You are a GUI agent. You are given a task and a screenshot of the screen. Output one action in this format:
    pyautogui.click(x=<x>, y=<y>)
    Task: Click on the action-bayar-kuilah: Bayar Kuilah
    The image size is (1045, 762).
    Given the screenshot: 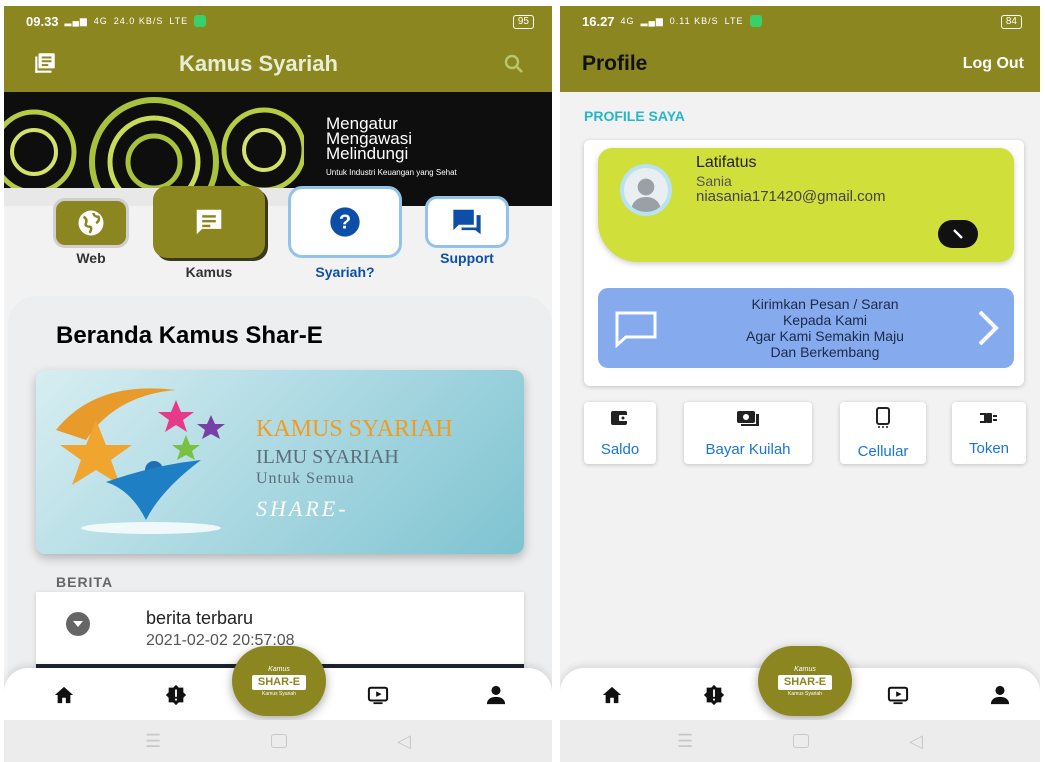 What is the action you would take?
    pyautogui.click(x=748, y=433)
    